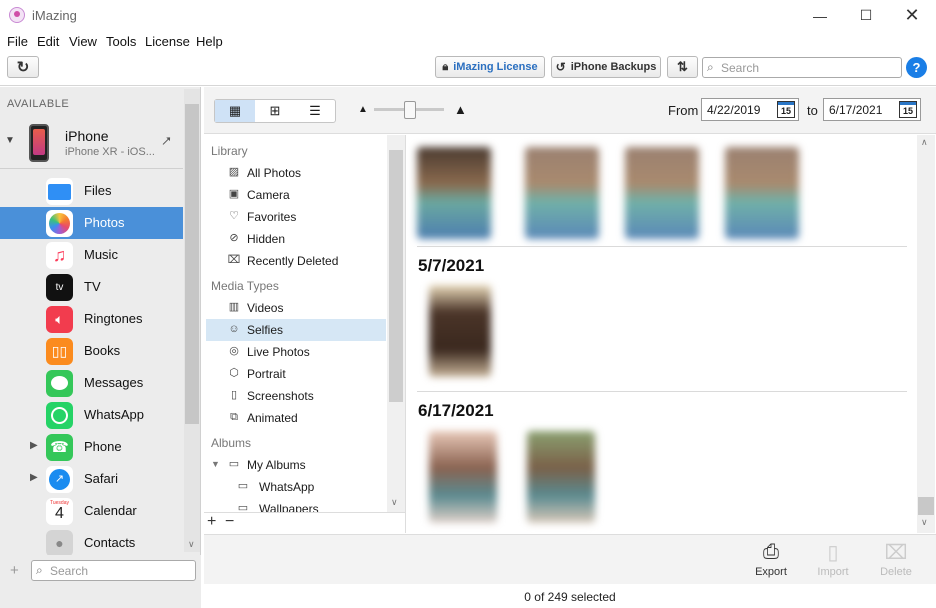  Describe the element at coordinates (83, 41) in the screenshot. I see `menu-view: View` at that location.